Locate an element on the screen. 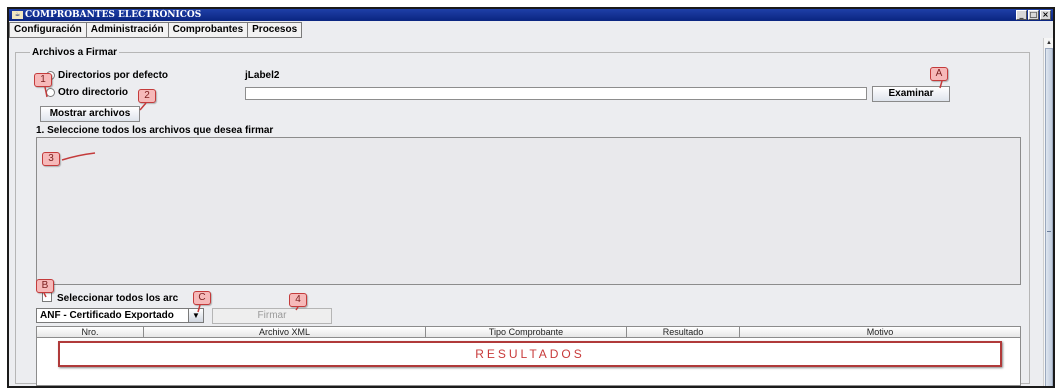 This screenshot has width=1059, height=390. browse-button: Examinar is located at coordinates (911, 94).